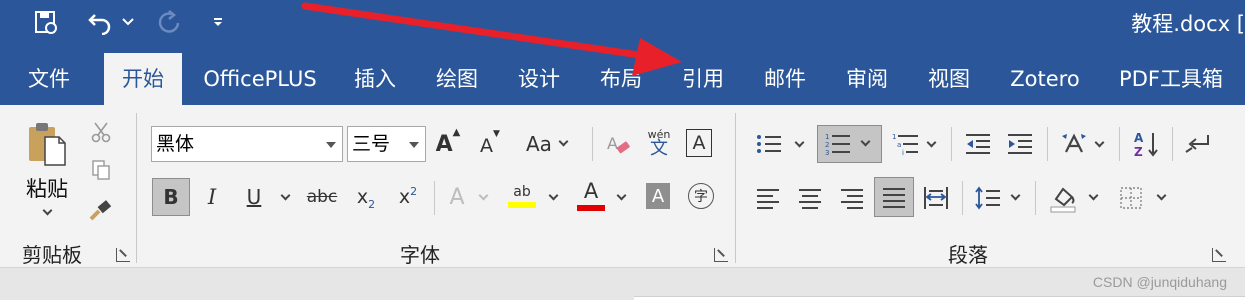 The width and height of the screenshot is (1245, 300). What do you see at coordinates (1159, 282) in the screenshot?
I see `watermark: CSDN @junqiduhang` at bounding box center [1159, 282].